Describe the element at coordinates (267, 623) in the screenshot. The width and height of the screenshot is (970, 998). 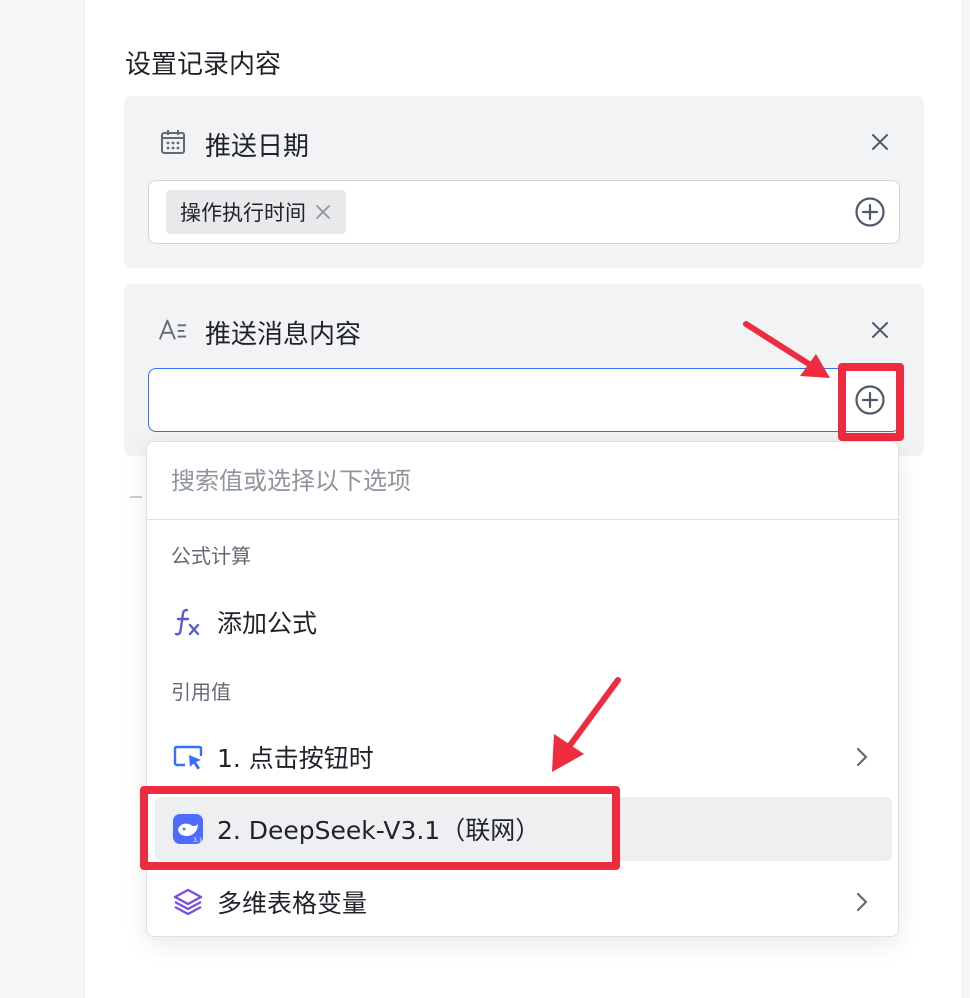
I see `menu-item-label: 添加公式` at that location.